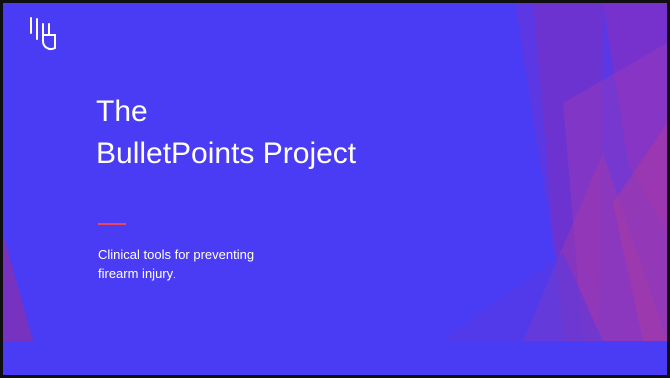 This screenshot has height=378, width=670. Describe the element at coordinates (176, 254) in the screenshot. I see `subtitle-line-1: Clinical tools for preventing` at that location.